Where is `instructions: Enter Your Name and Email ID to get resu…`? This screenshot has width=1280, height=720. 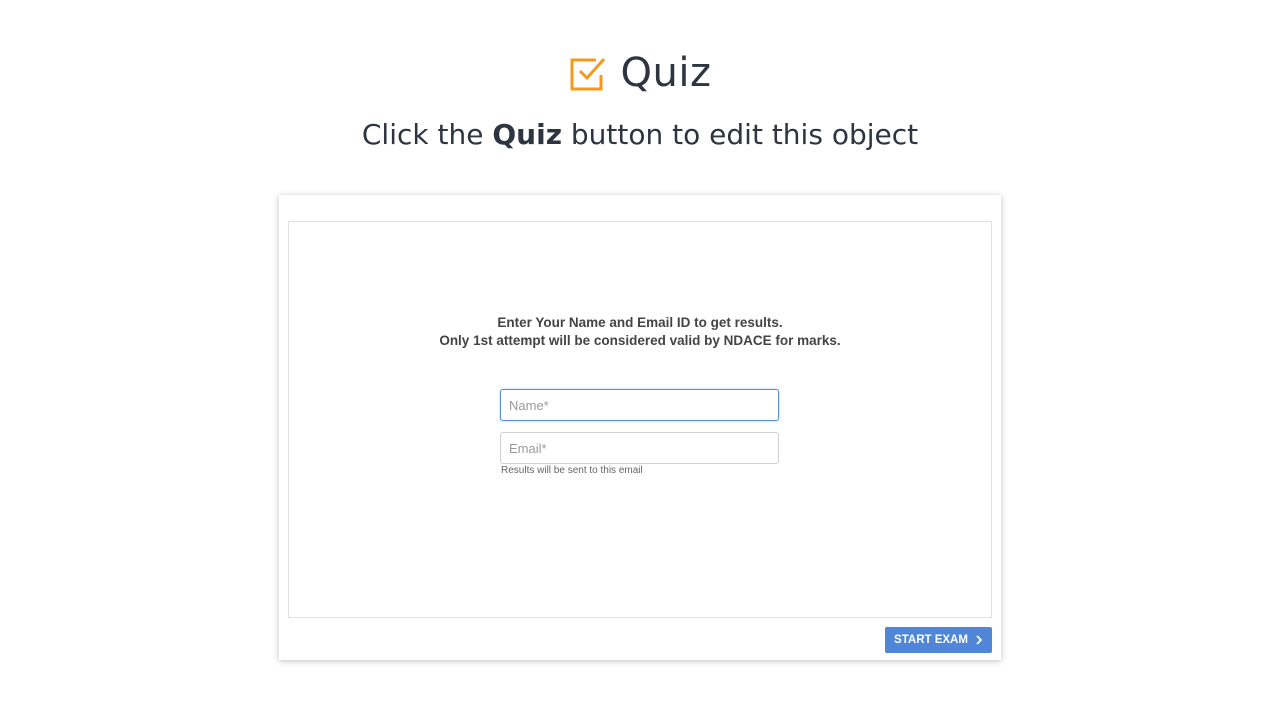 instructions: Enter Your Name and Email ID to get resu… is located at coordinates (640, 332).